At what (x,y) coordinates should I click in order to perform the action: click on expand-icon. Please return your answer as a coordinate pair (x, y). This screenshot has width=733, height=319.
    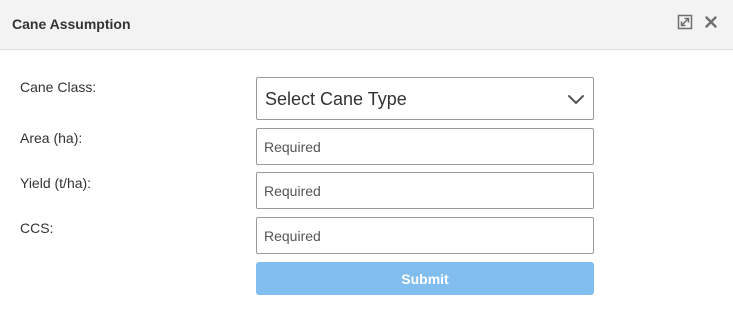
    Looking at the image, I should click on (685, 22).